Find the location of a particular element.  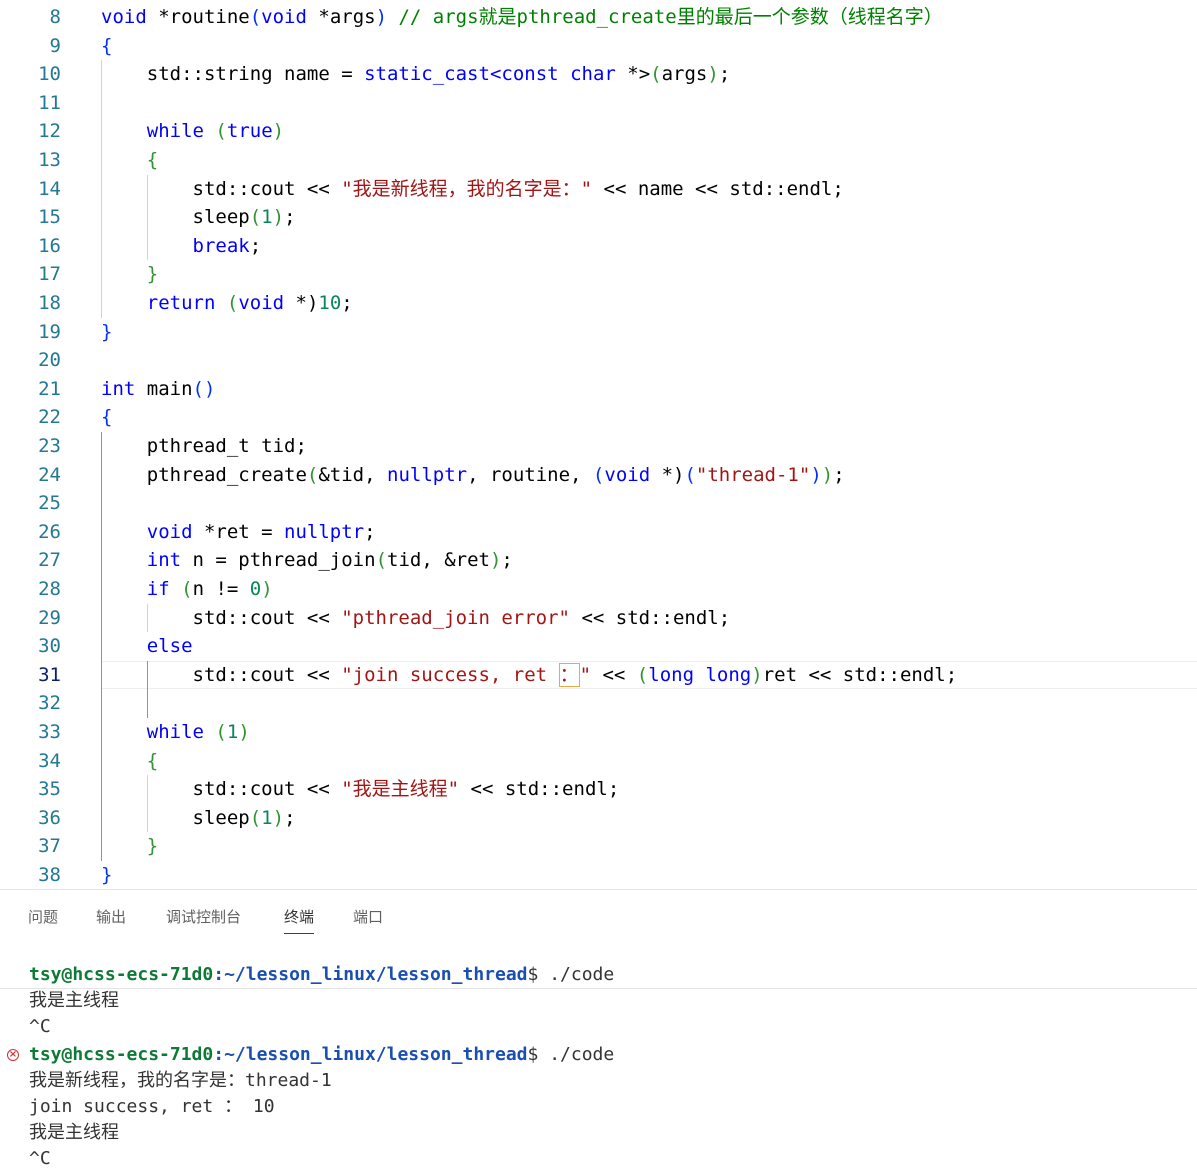

code-line: 34 { is located at coordinates (598, 761).